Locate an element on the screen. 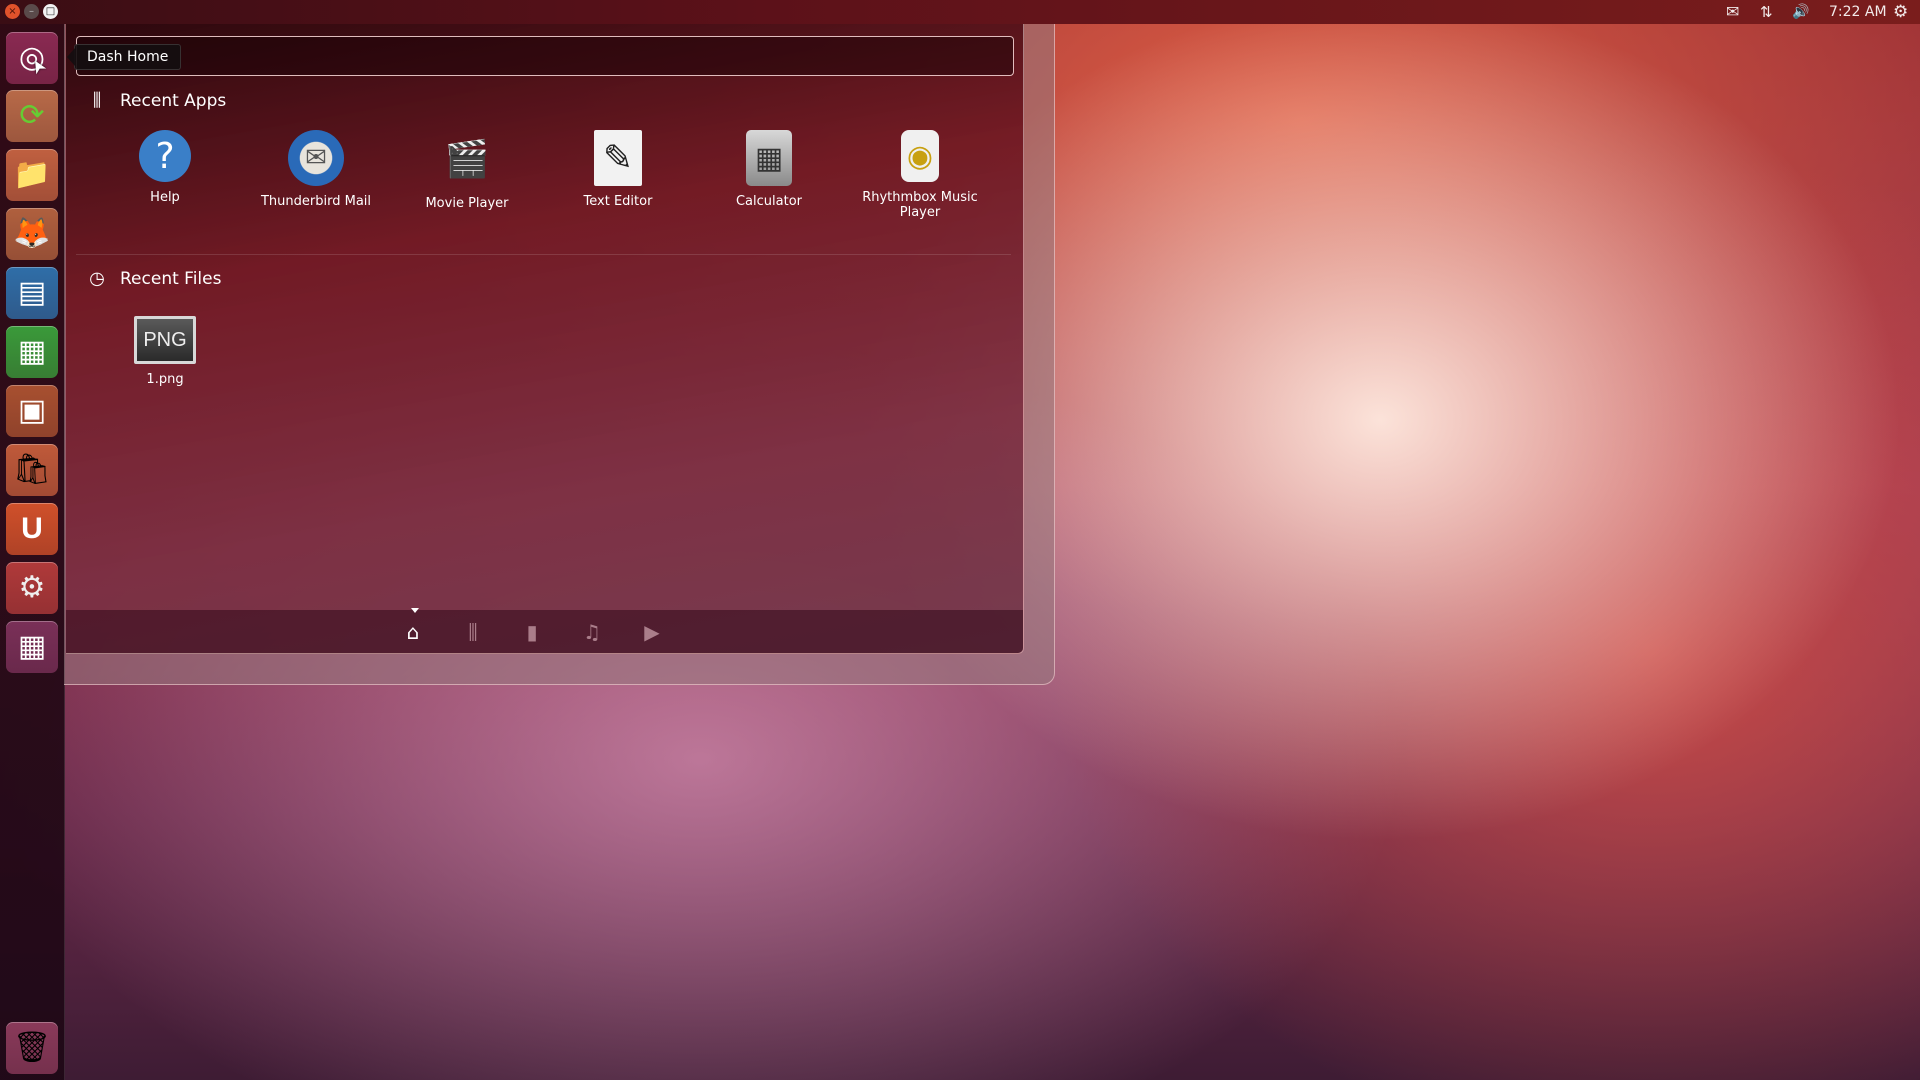  launcher-trash: 🗑 is located at coordinates (32, 1048).